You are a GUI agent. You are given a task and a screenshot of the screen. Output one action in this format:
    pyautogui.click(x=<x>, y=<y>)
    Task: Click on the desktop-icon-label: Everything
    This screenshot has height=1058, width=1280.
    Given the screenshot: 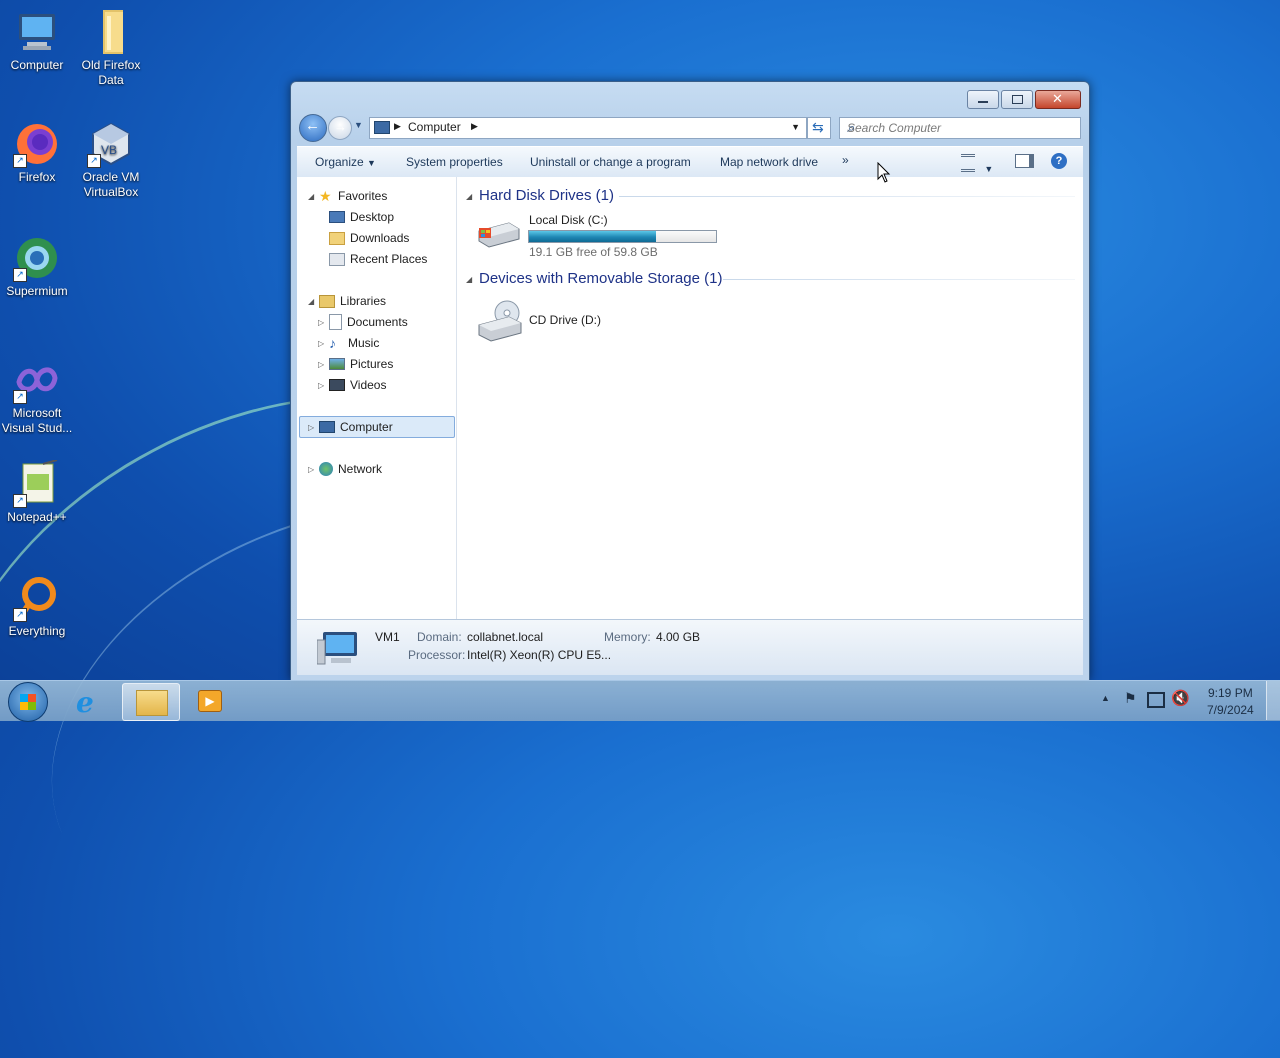 What is the action you would take?
    pyautogui.click(x=37, y=631)
    